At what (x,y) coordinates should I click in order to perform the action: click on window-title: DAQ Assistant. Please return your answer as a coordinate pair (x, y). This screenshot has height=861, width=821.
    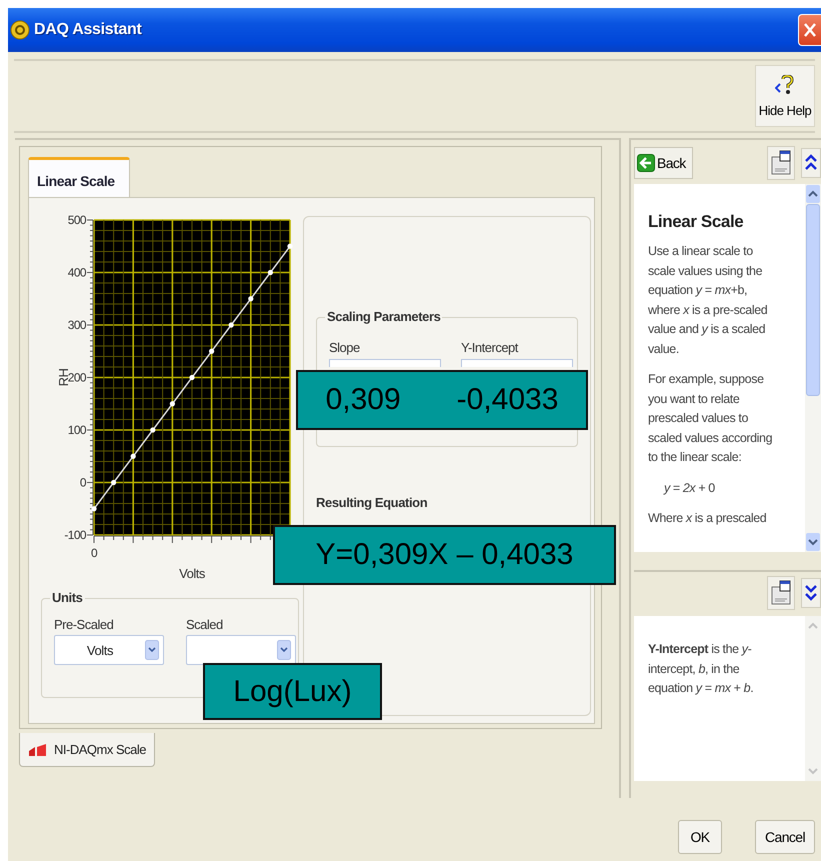
    Looking at the image, I should click on (88, 30).